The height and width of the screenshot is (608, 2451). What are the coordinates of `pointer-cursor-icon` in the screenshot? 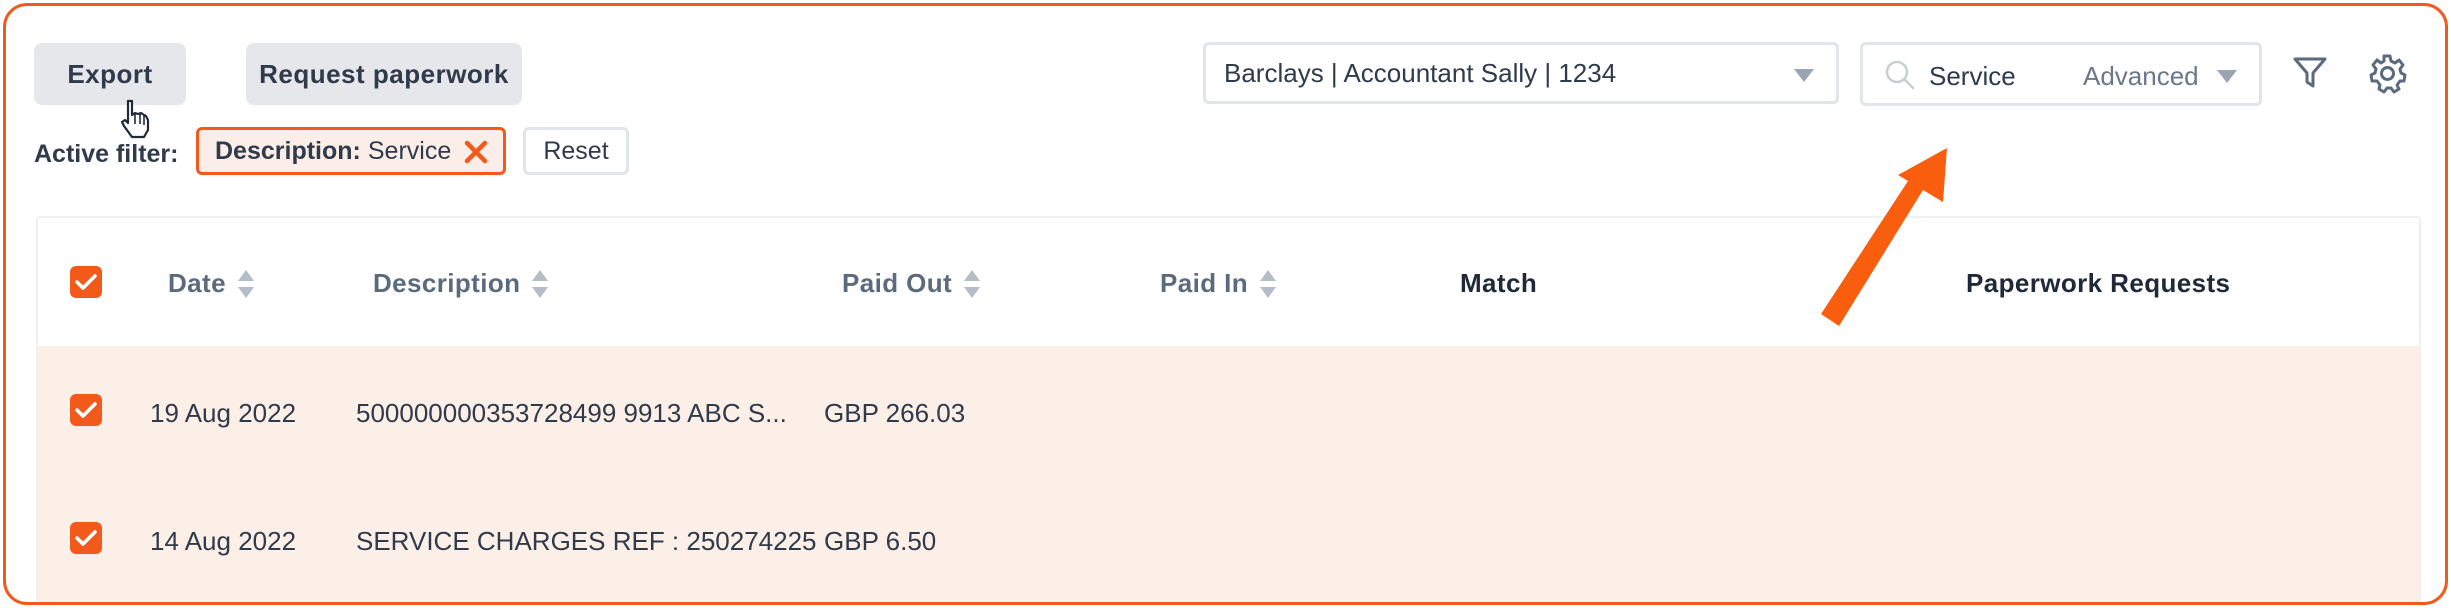 It's located at (135, 119).